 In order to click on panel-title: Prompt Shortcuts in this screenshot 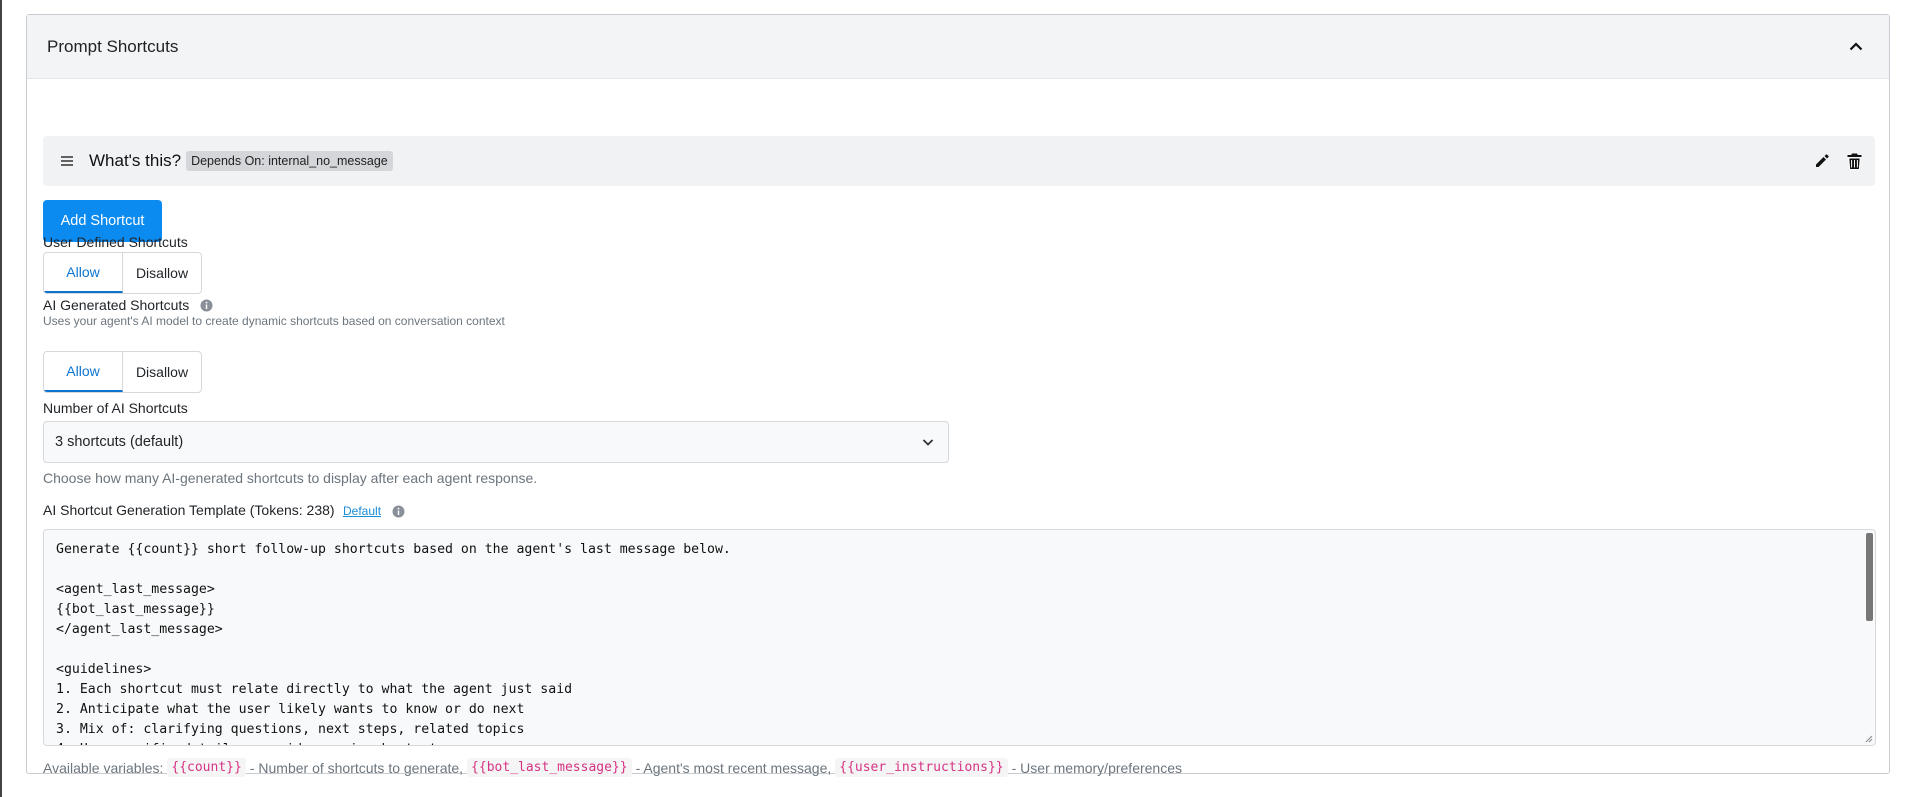, I will do `click(113, 46)`.